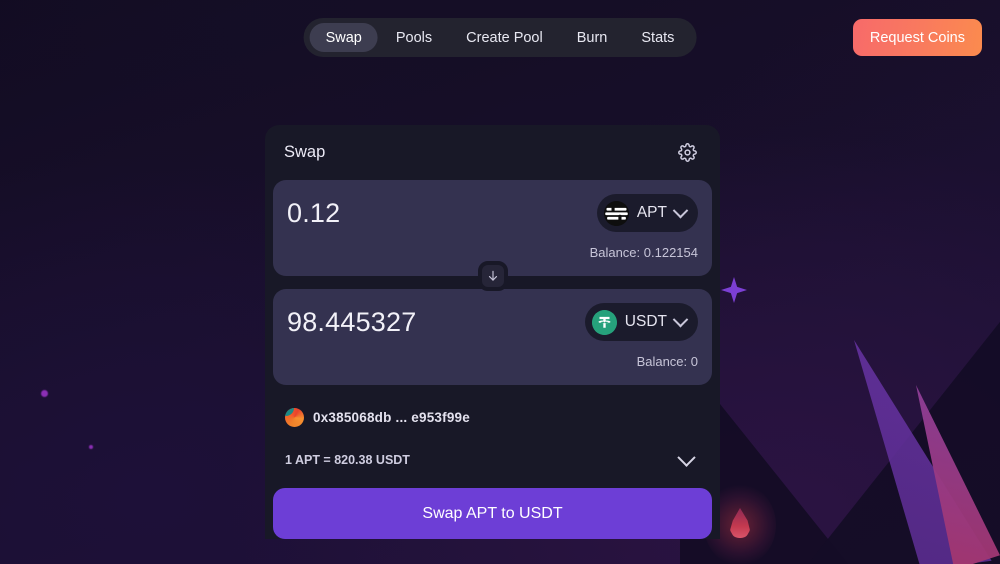 Image resolution: width=1000 pixels, height=564 pixels. Describe the element at coordinates (422, 322) in the screenshot. I see `swap-to-amount-input` at that location.